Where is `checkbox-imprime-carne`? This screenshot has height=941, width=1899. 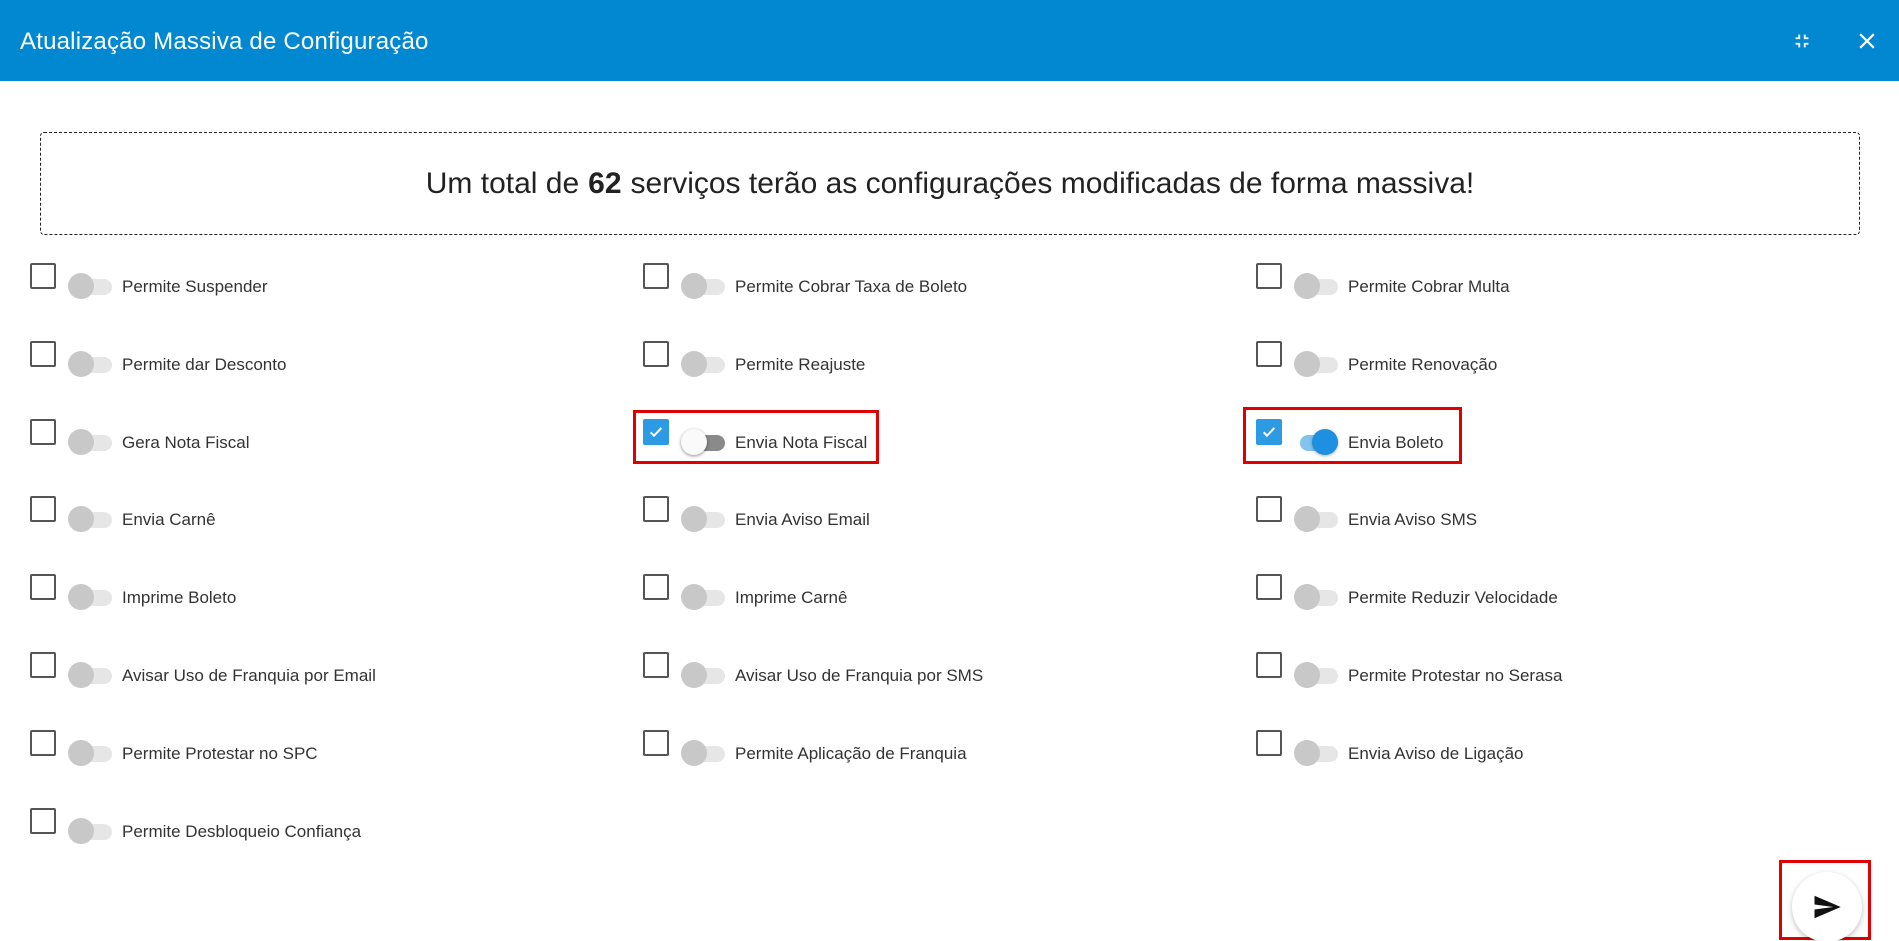
checkbox-imprime-carne is located at coordinates (656, 587).